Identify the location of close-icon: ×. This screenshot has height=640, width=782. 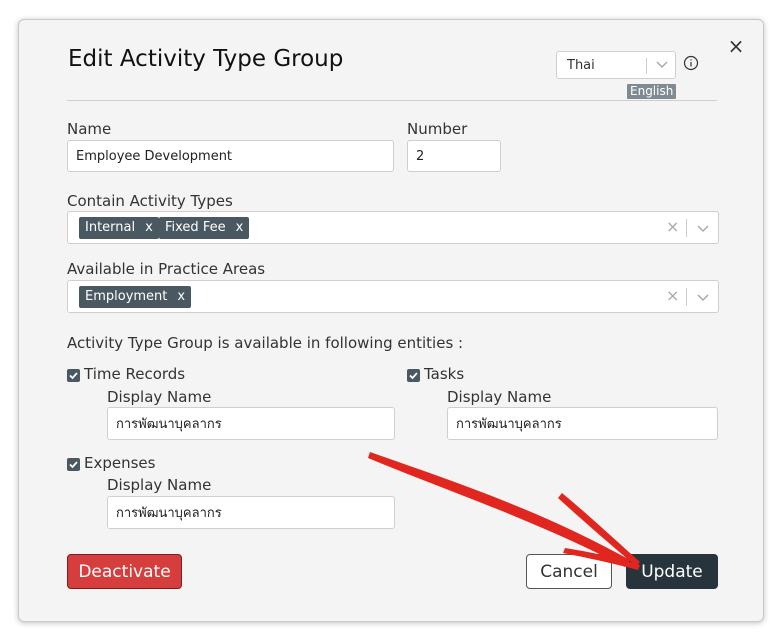
(736, 46).